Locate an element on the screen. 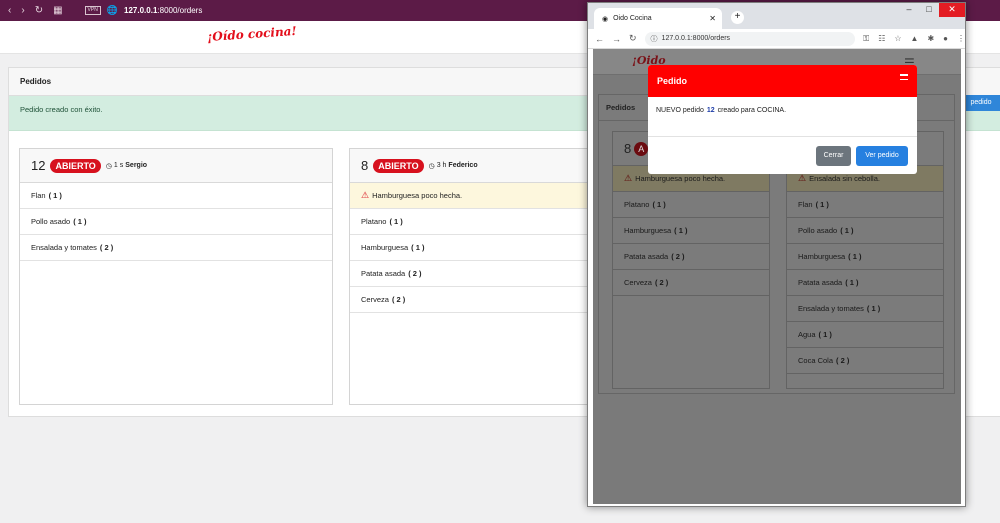 This screenshot has width=1000, height=523. close-button: Cerrar is located at coordinates (833, 155).